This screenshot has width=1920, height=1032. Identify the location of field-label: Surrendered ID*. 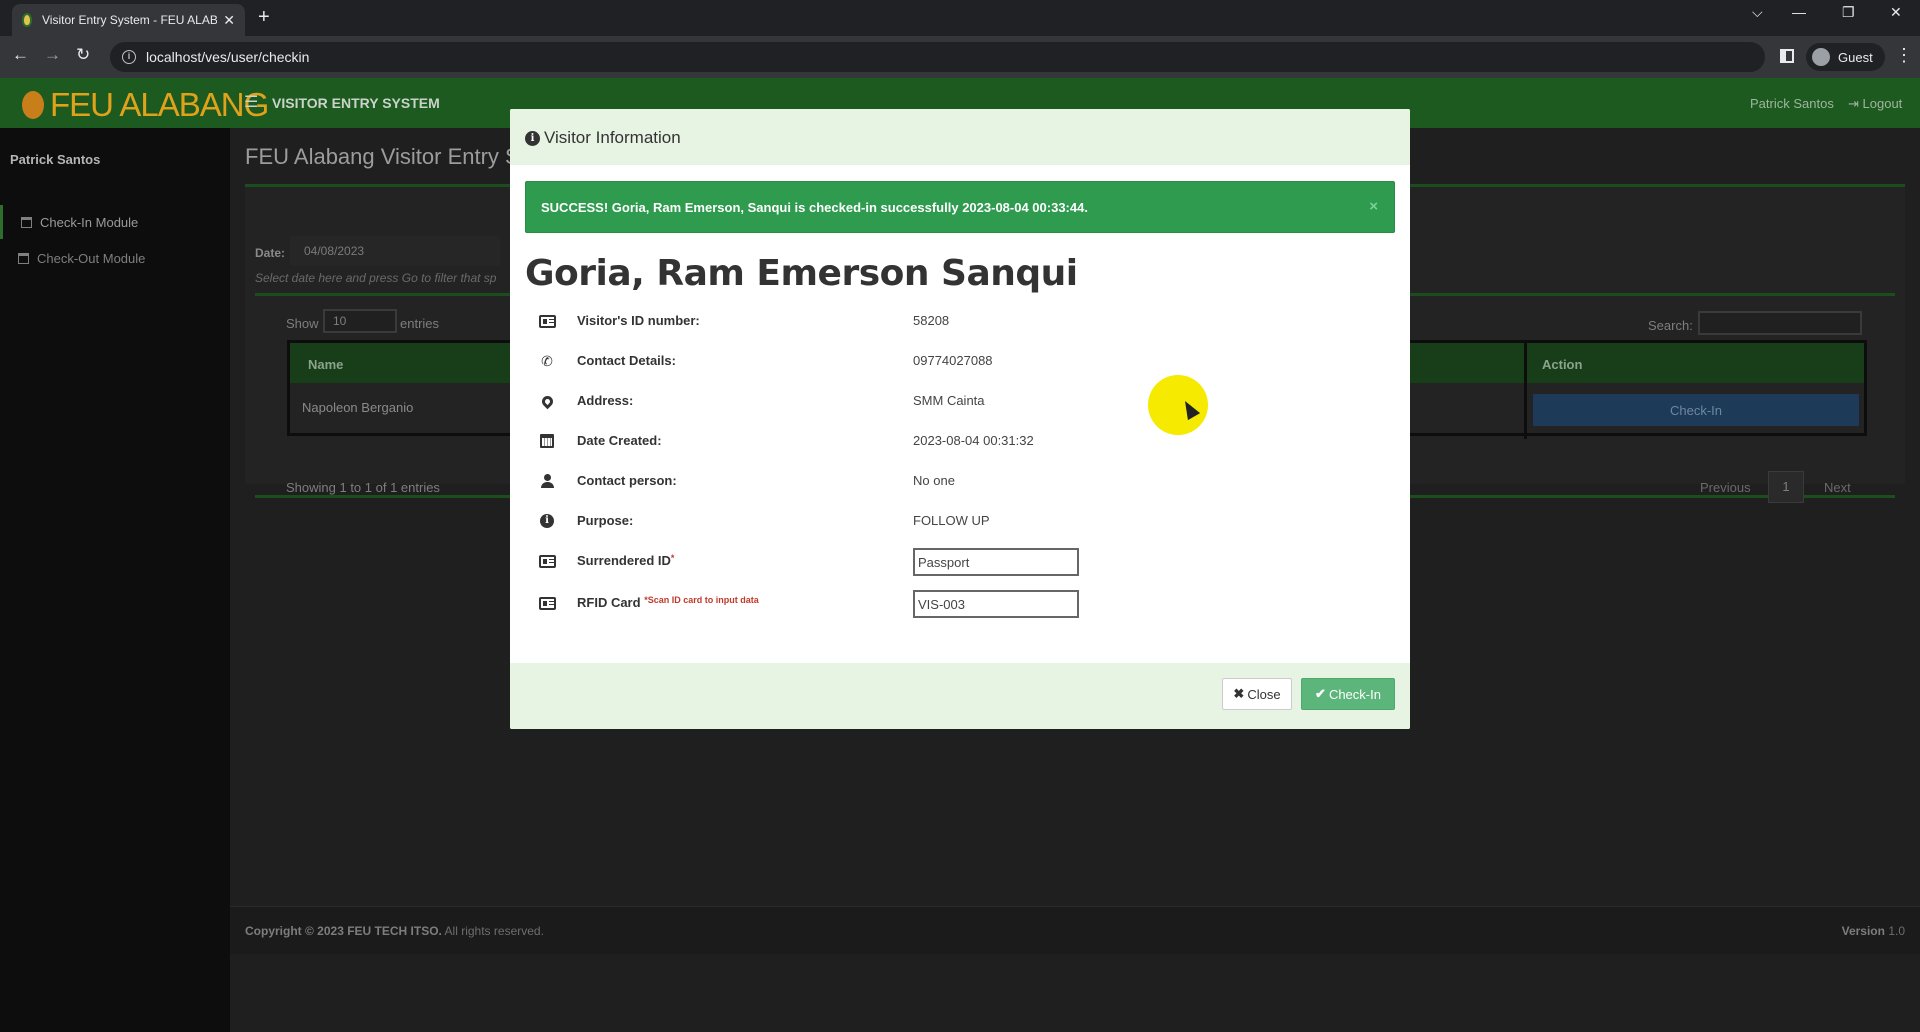
(625, 560).